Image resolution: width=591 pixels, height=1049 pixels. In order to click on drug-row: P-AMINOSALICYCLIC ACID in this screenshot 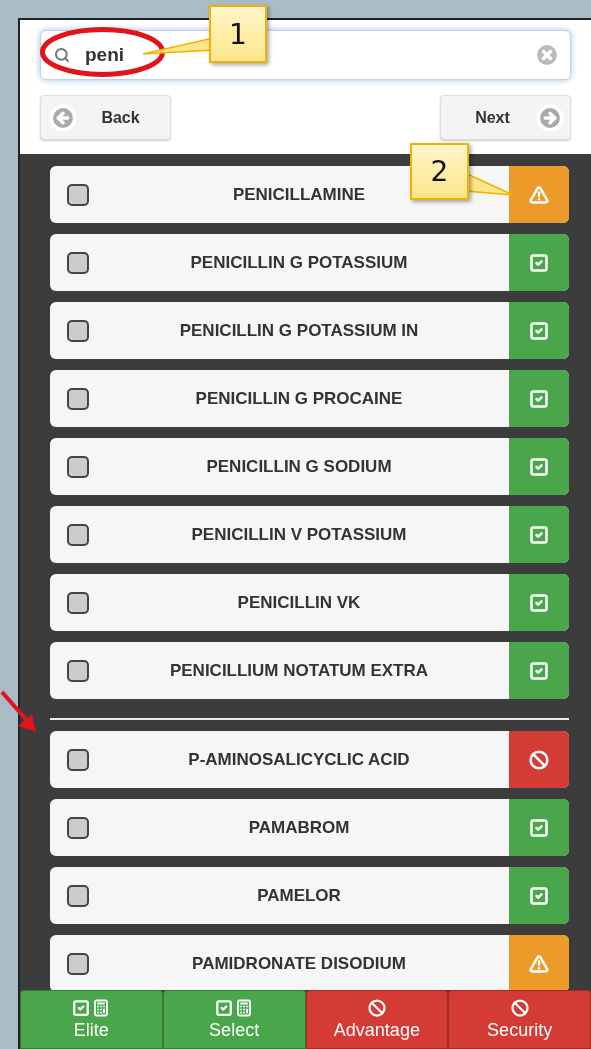, I will do `click(309, 759)`.